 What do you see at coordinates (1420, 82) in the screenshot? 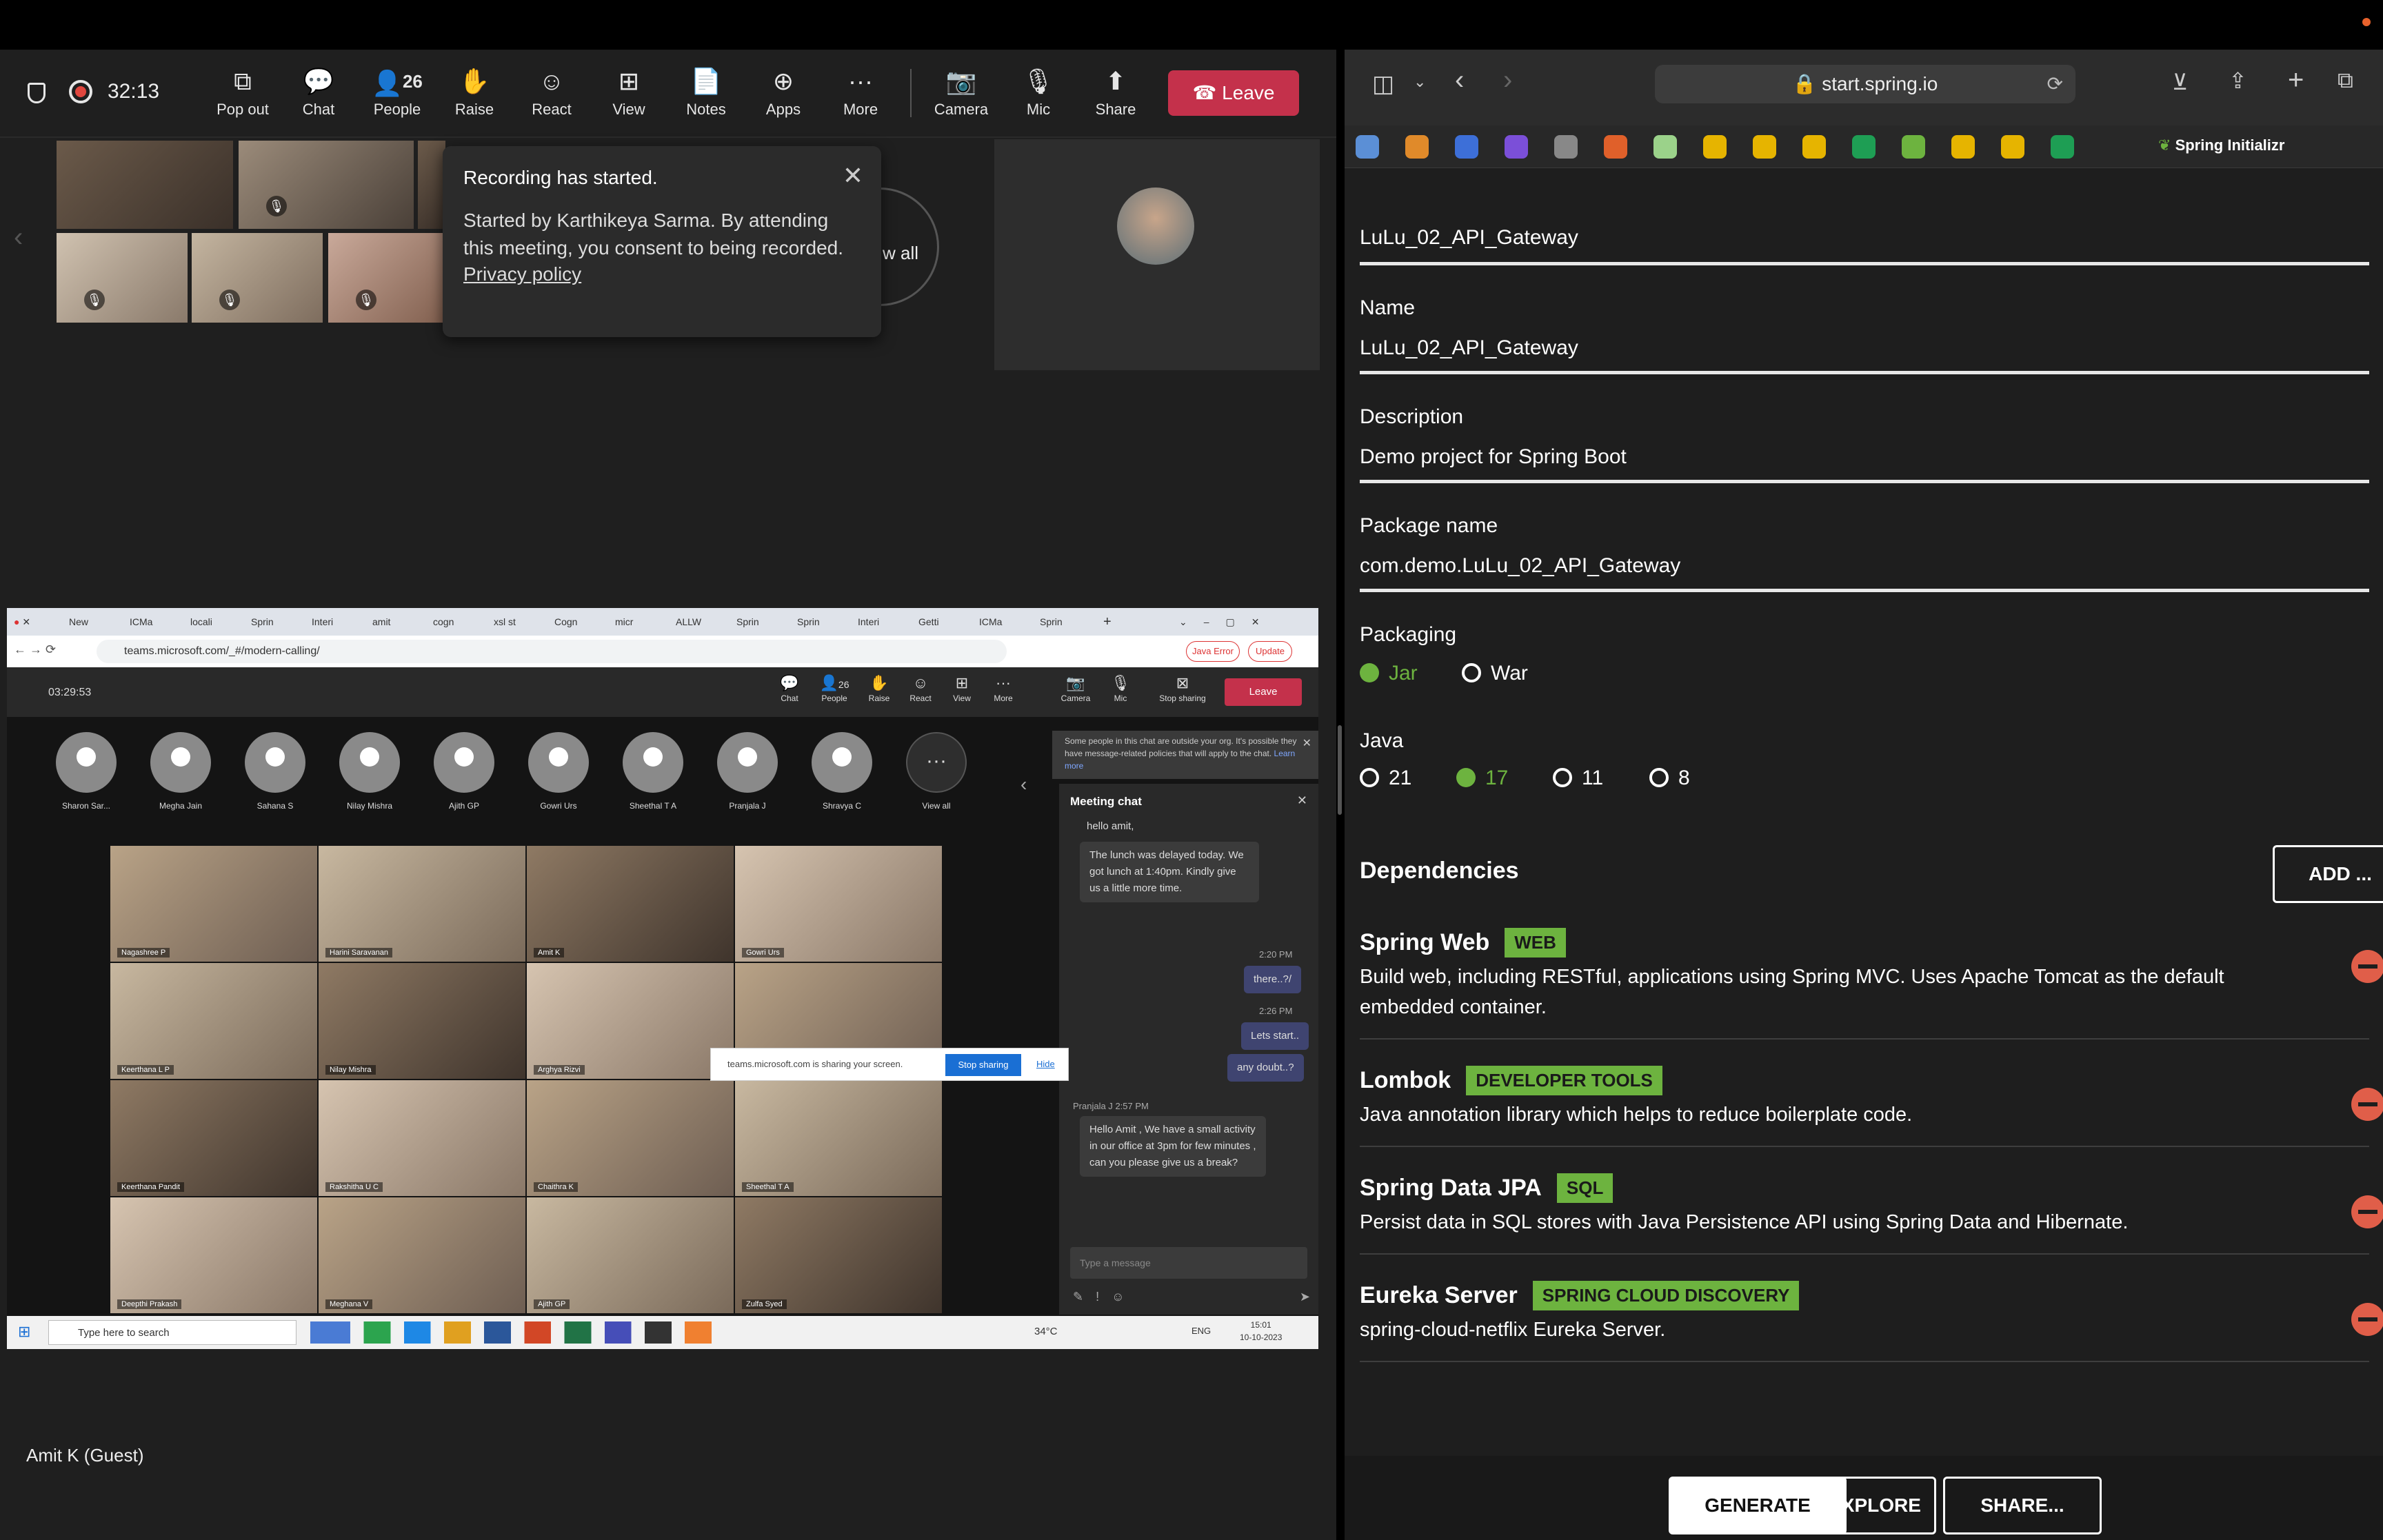
I see `chevron-down-icon: ⌄` at bounding box center [1420, 82].